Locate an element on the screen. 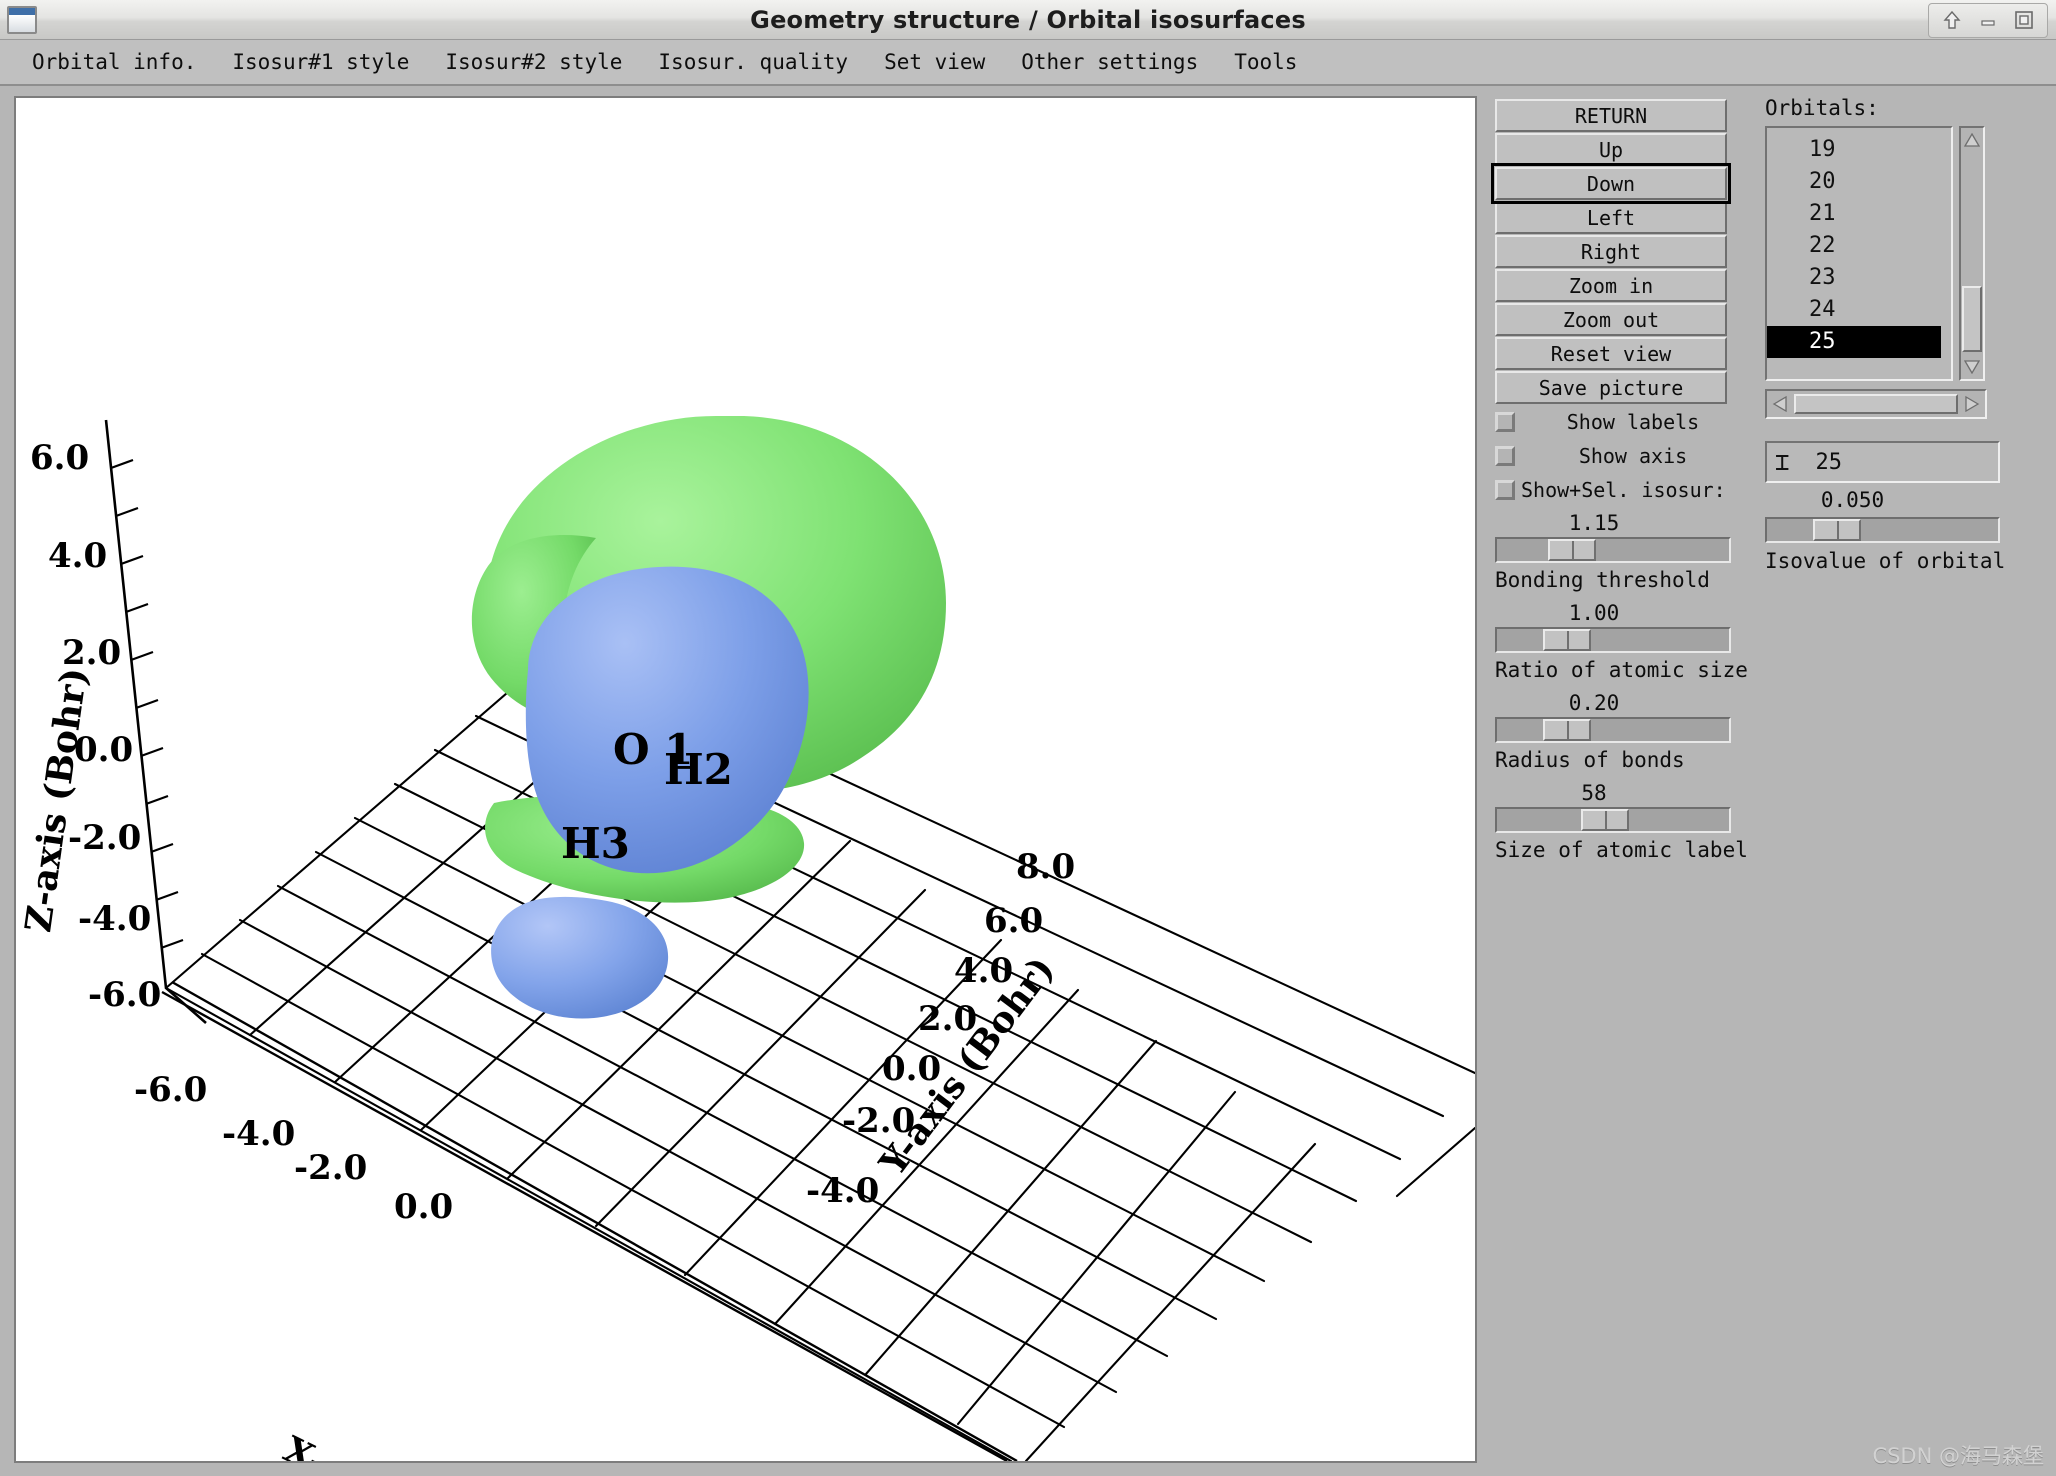 The image size is (2056, 1476). size-atomic-label-thumb is located at coordinates (1604, 820).